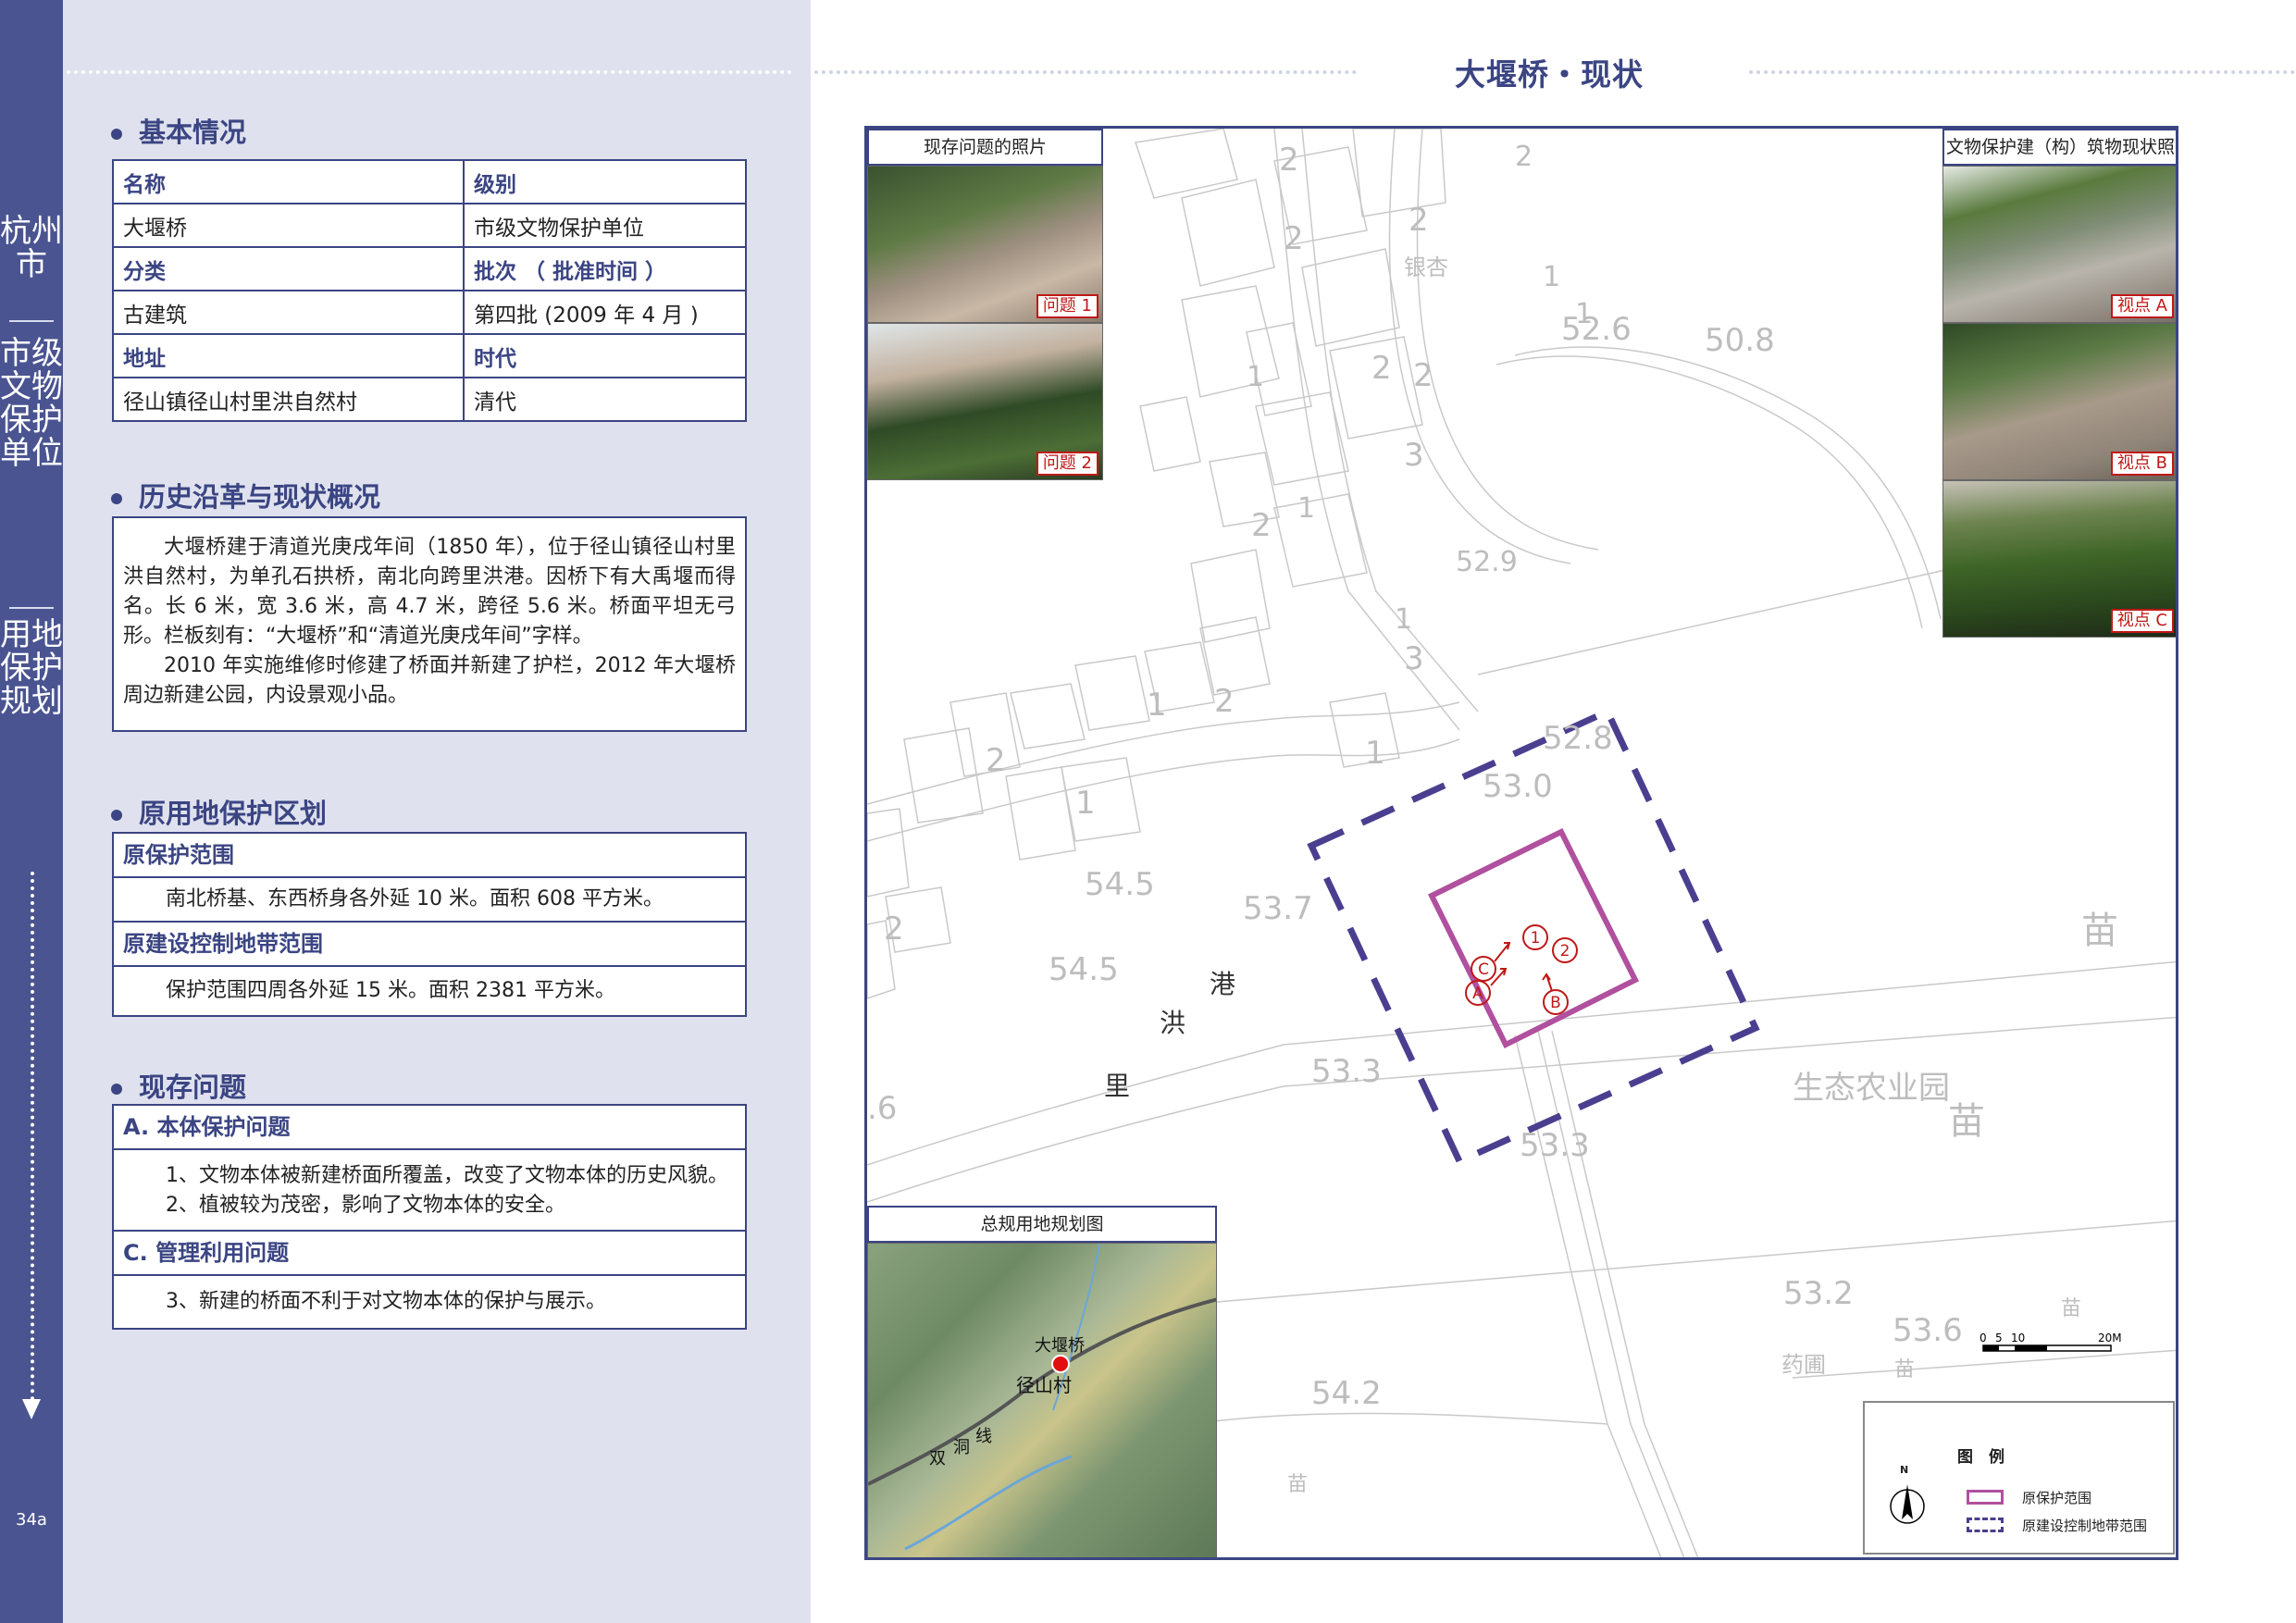 The width and height of the screenshot is (2296, 1623). I want to click on inset-map: 大堰桥 径山村 双 洞 线, so click(1042, 1400).